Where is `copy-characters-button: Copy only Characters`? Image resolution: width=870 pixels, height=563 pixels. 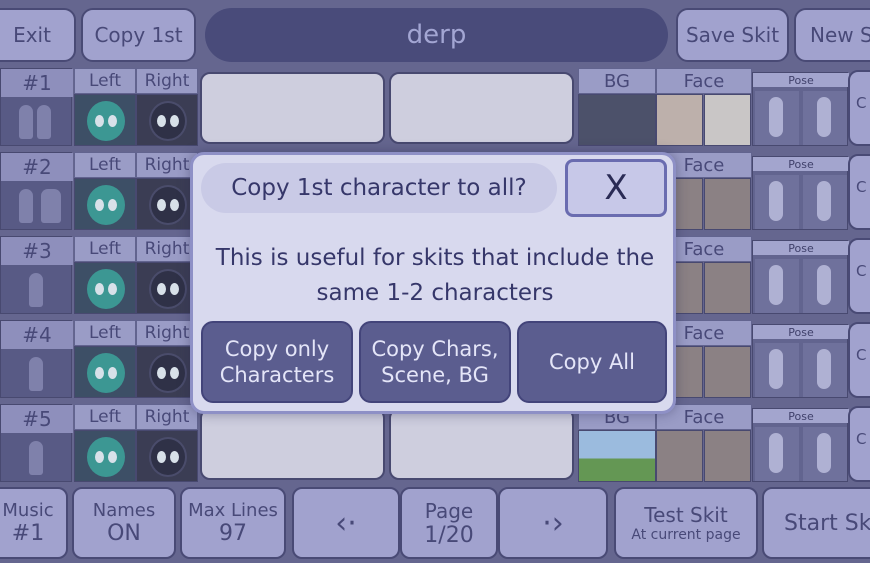
copy-characters-button: Copy only Characters is located at coordinates (277, 362).